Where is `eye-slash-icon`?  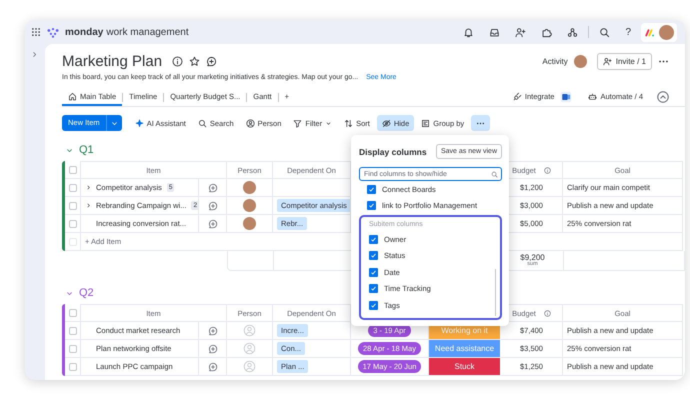
eye-slash-icon is located at coordinates (386, 123).